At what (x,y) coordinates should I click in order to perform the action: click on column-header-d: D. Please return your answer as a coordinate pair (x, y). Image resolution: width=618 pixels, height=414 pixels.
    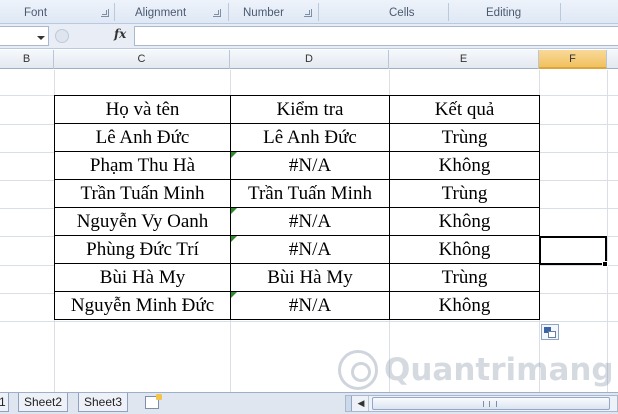
    Looking at the image, I should click on (309, 59).